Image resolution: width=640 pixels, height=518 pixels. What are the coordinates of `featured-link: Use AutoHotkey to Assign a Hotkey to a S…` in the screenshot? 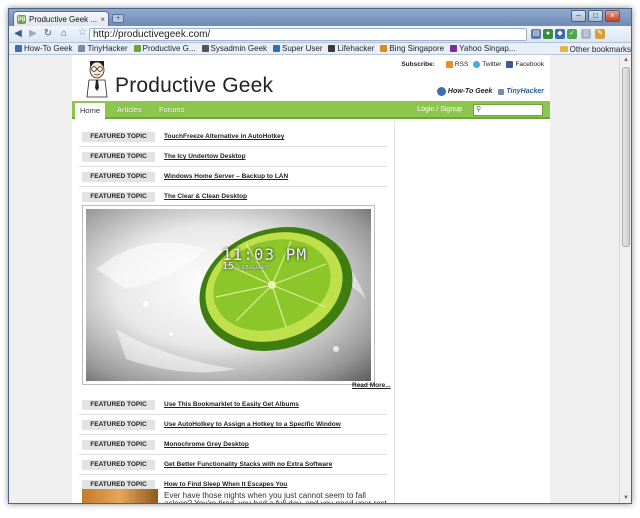 It's located at (252, 425).